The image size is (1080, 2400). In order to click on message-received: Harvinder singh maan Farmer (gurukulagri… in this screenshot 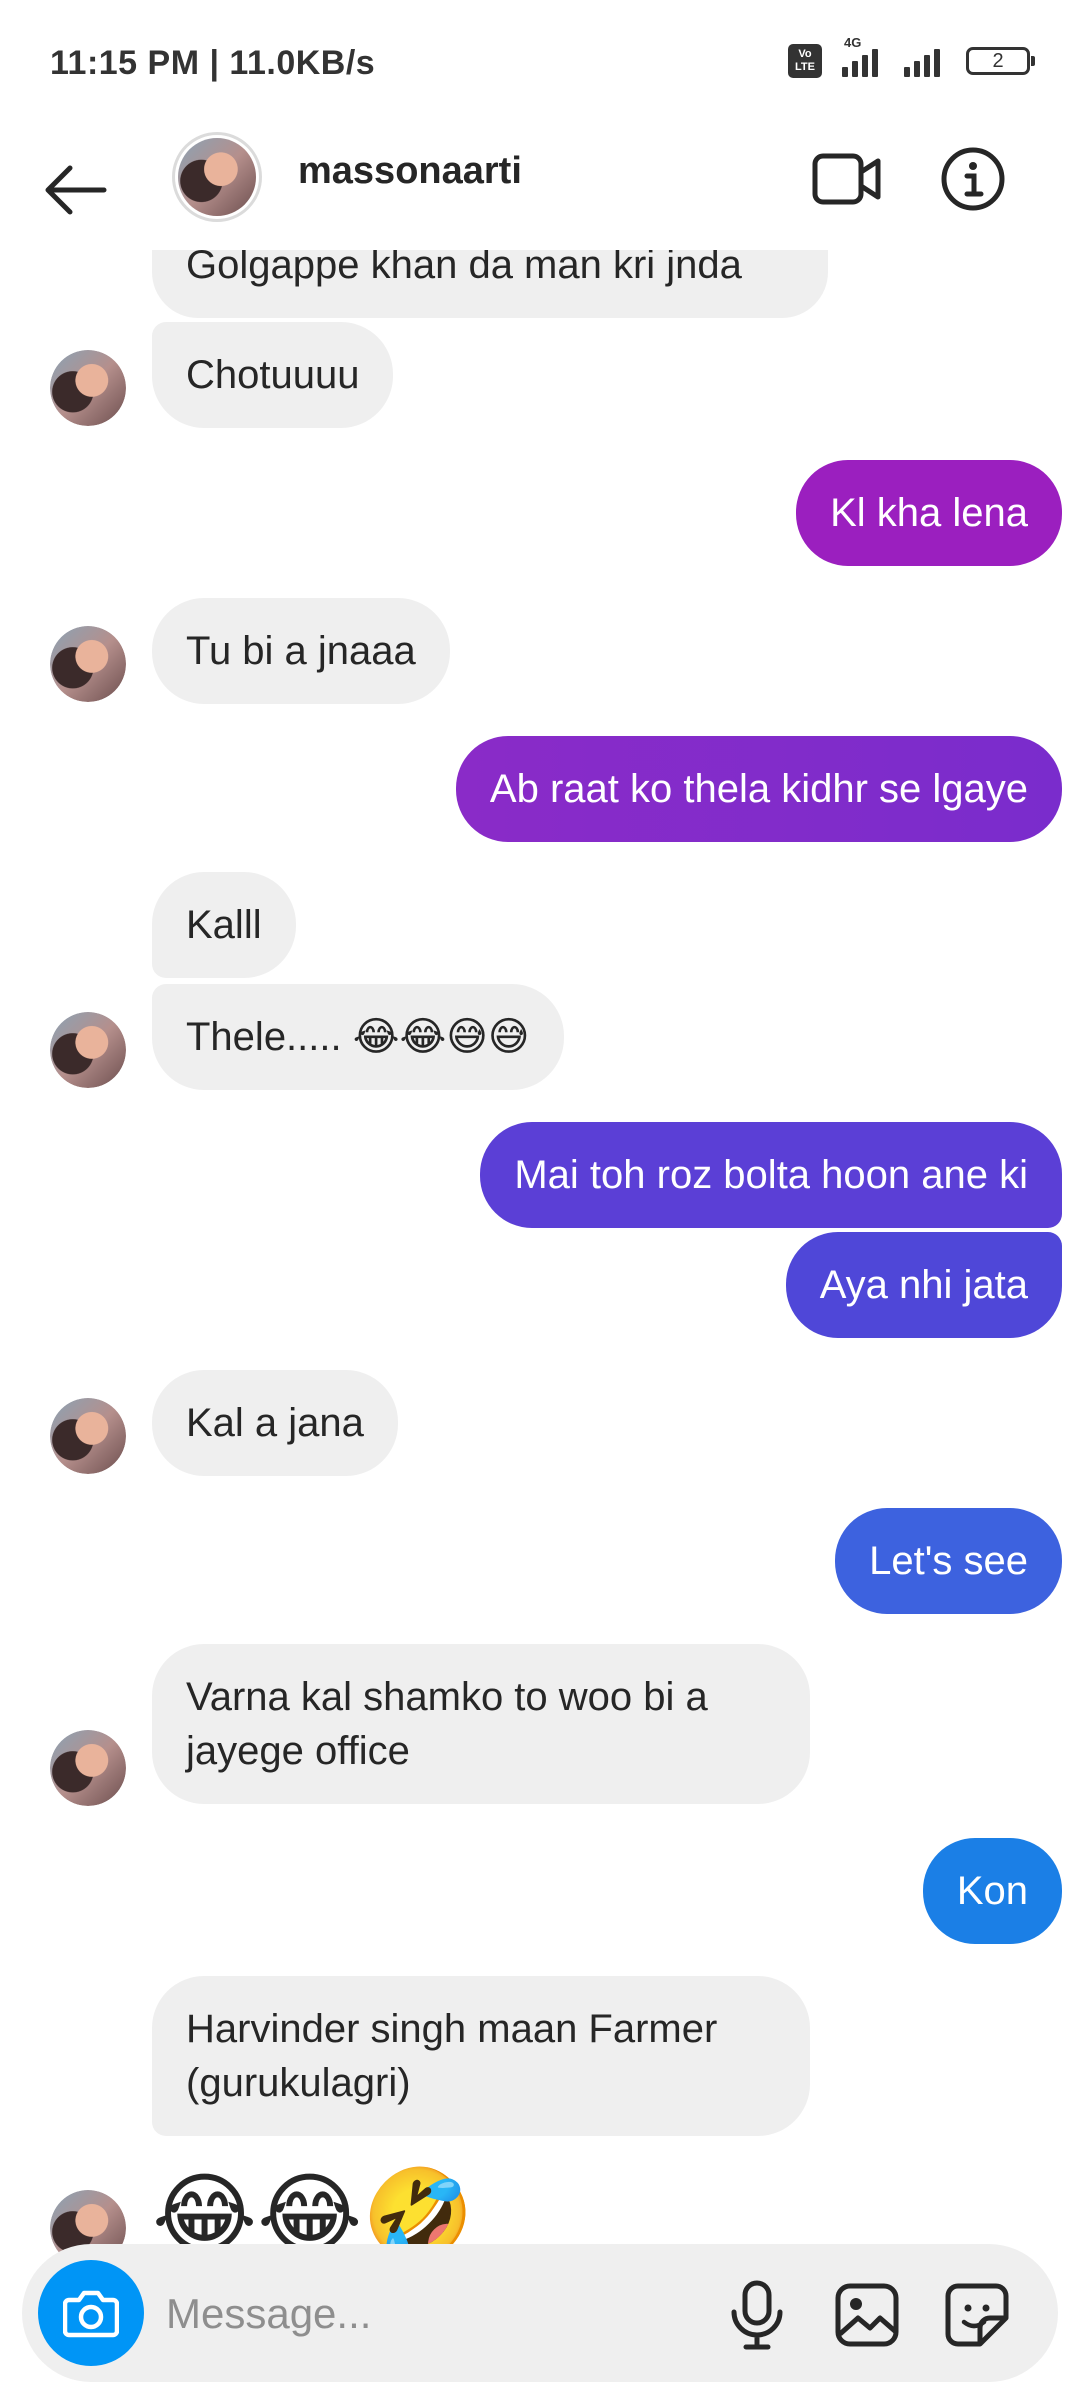, I will do `click(481, 2056)`.